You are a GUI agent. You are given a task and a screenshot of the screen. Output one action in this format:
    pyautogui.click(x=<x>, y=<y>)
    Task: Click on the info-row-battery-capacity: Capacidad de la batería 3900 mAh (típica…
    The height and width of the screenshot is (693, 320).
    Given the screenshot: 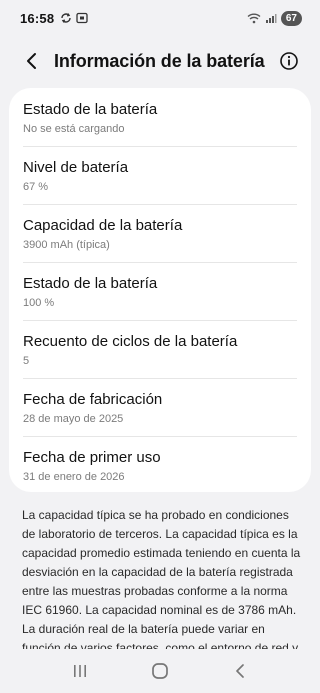 What is the action you would take?
    pyautogui.click(x=160, y=233)
    